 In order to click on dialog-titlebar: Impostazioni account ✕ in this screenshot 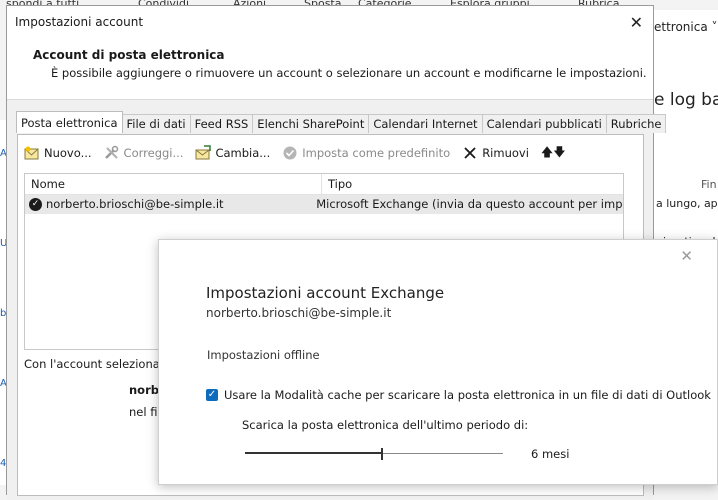, I will do `click(330, 22)`.